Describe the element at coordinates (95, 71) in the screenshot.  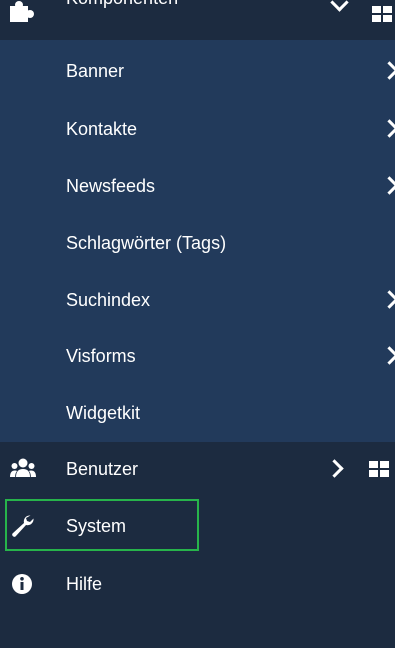
I see `submenu-item-label: Banner` at that location.